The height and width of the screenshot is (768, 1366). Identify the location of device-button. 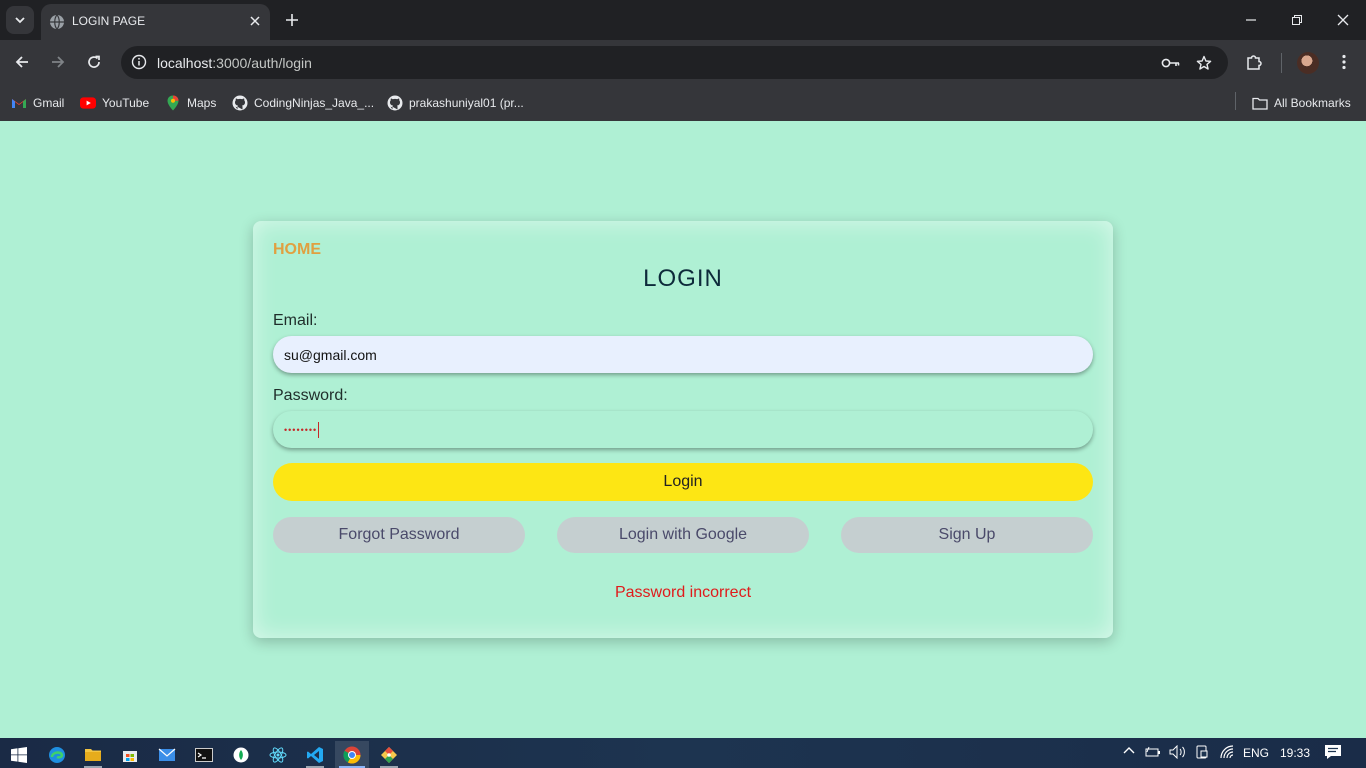
(1202, 752).